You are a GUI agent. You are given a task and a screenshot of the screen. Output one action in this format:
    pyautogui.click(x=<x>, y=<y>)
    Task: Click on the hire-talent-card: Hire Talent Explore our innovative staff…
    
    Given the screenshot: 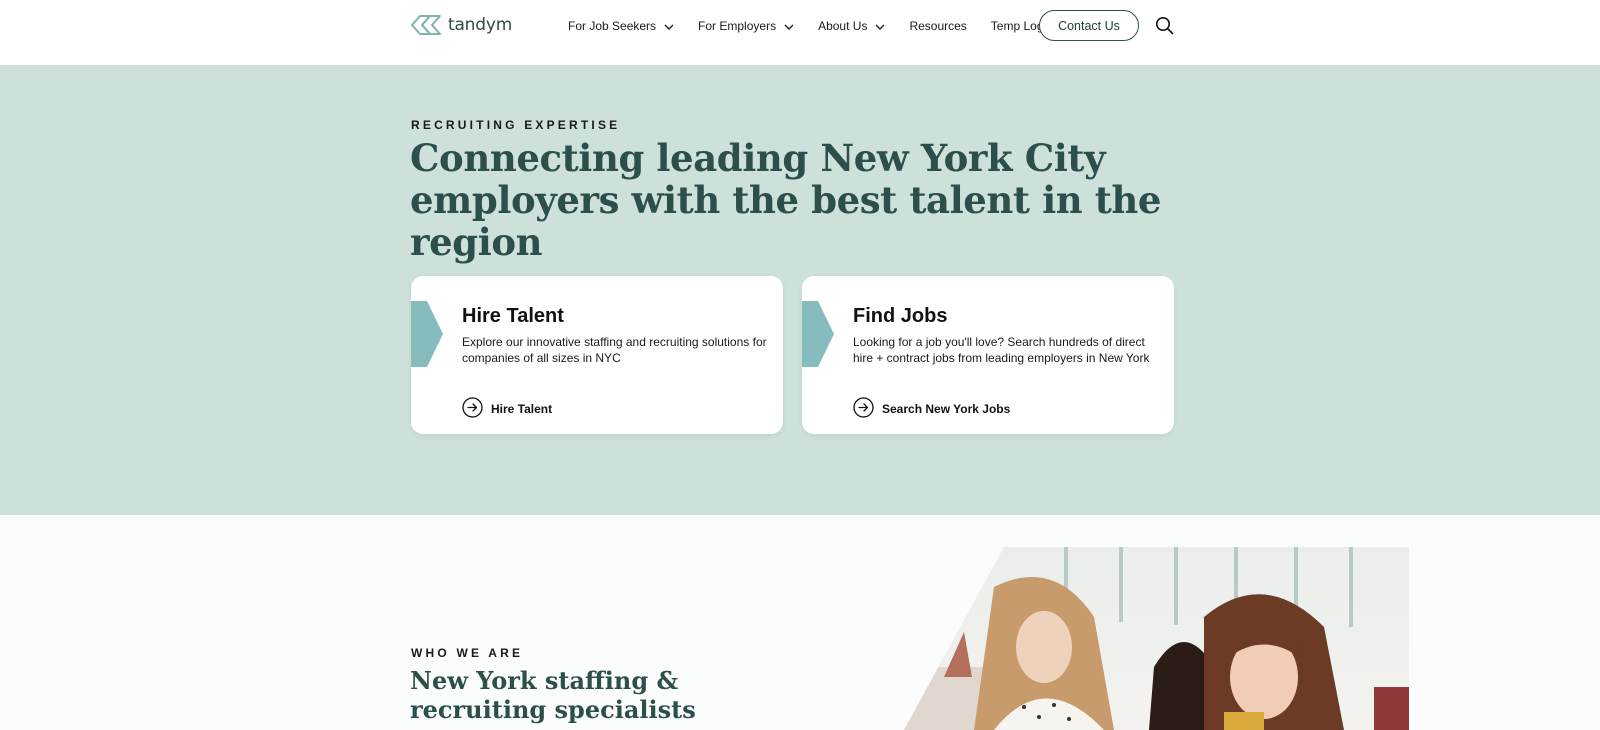 What is the action you would take?
    pyautogui.click(x=597, y=355)
    